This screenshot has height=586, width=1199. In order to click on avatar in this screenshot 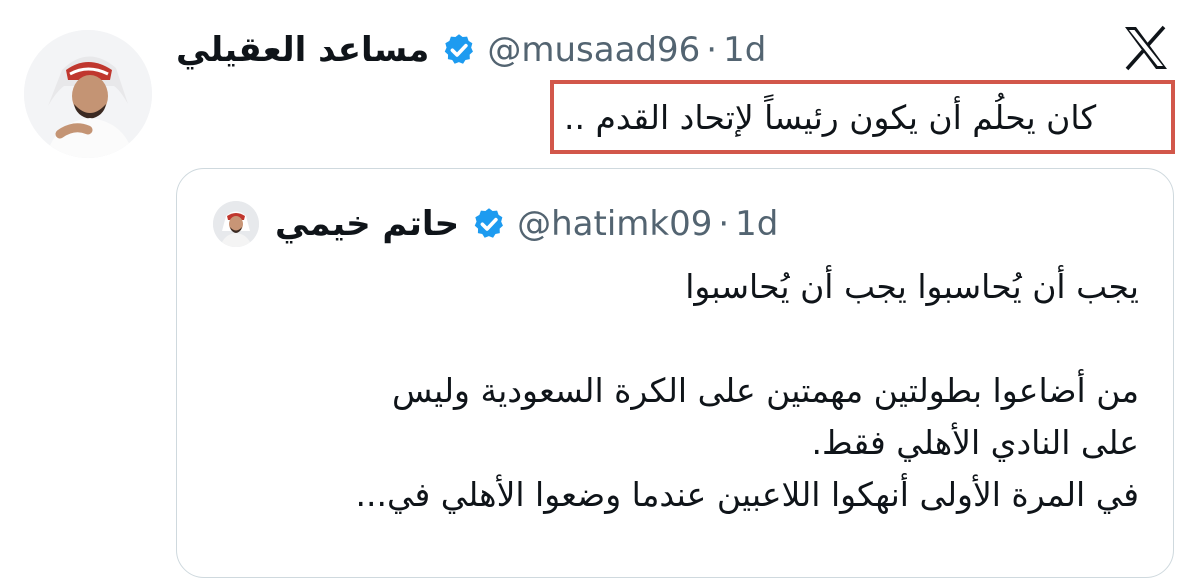, I will do `click(88, 94)`.